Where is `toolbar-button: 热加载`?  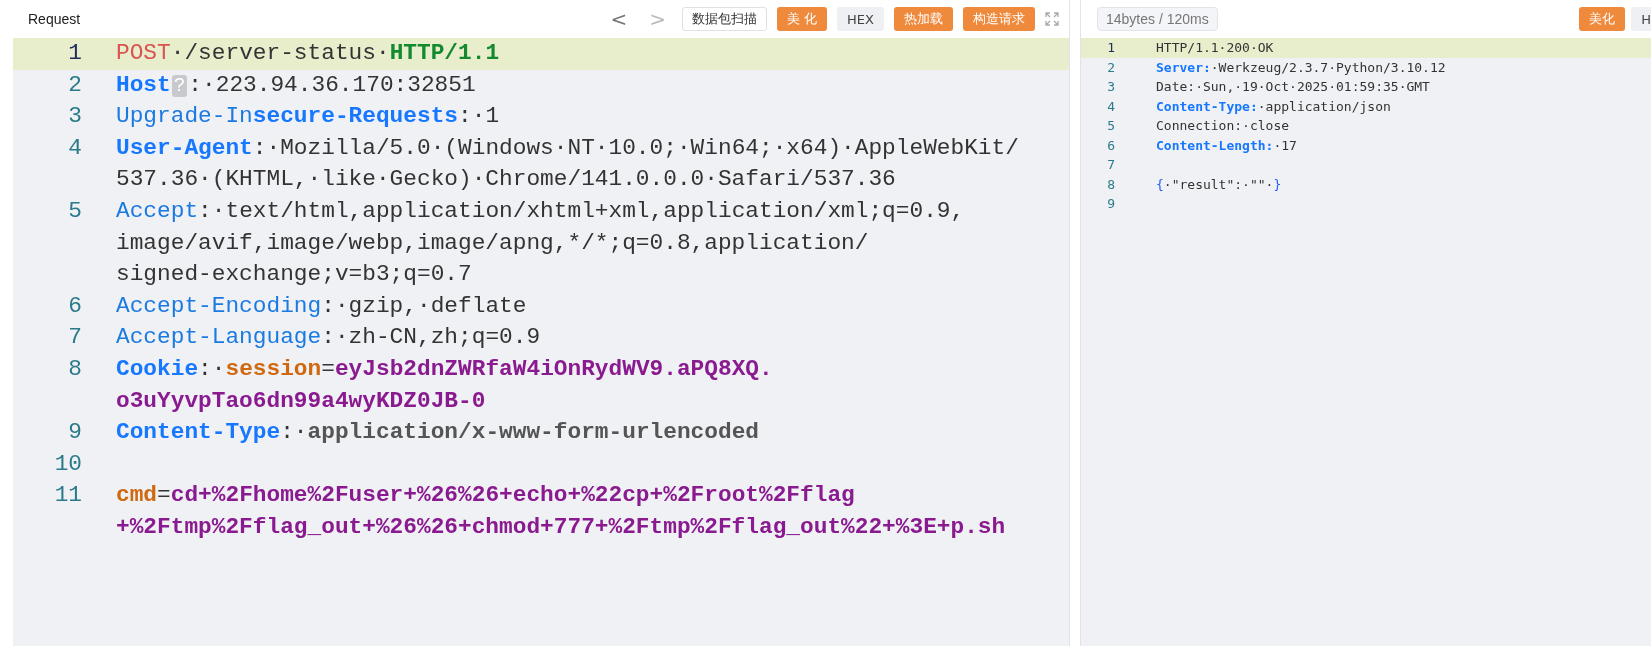
toolbar-button: 热加载 is located at coordinates (923, 19).